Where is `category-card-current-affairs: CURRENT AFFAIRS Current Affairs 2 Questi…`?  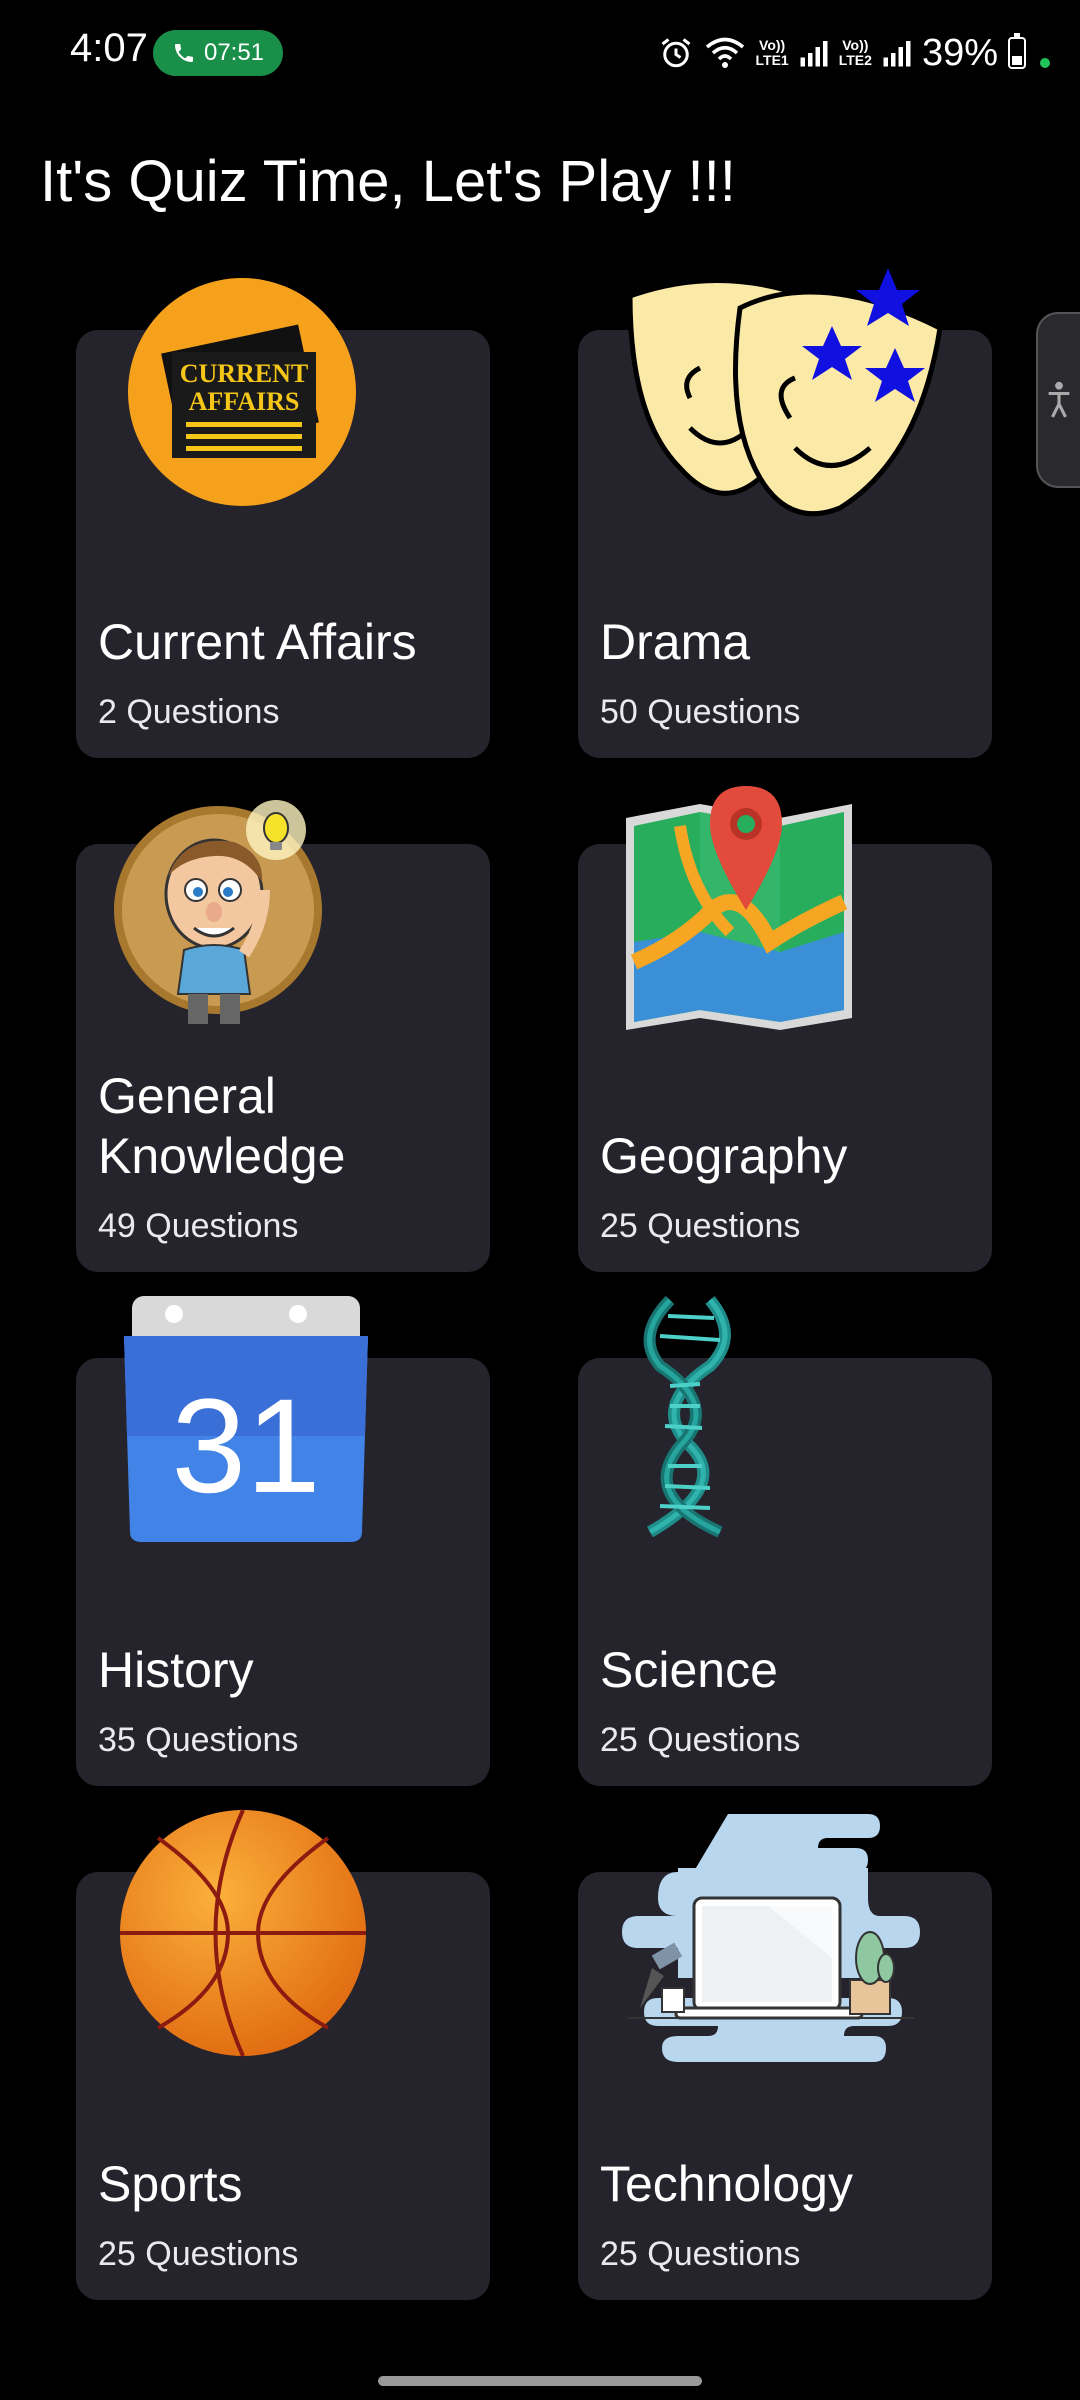 category-card-current-affairs: CURRENT AFFAIRS Current Affairs 2 Questi… is located at coordinates (283, 518).